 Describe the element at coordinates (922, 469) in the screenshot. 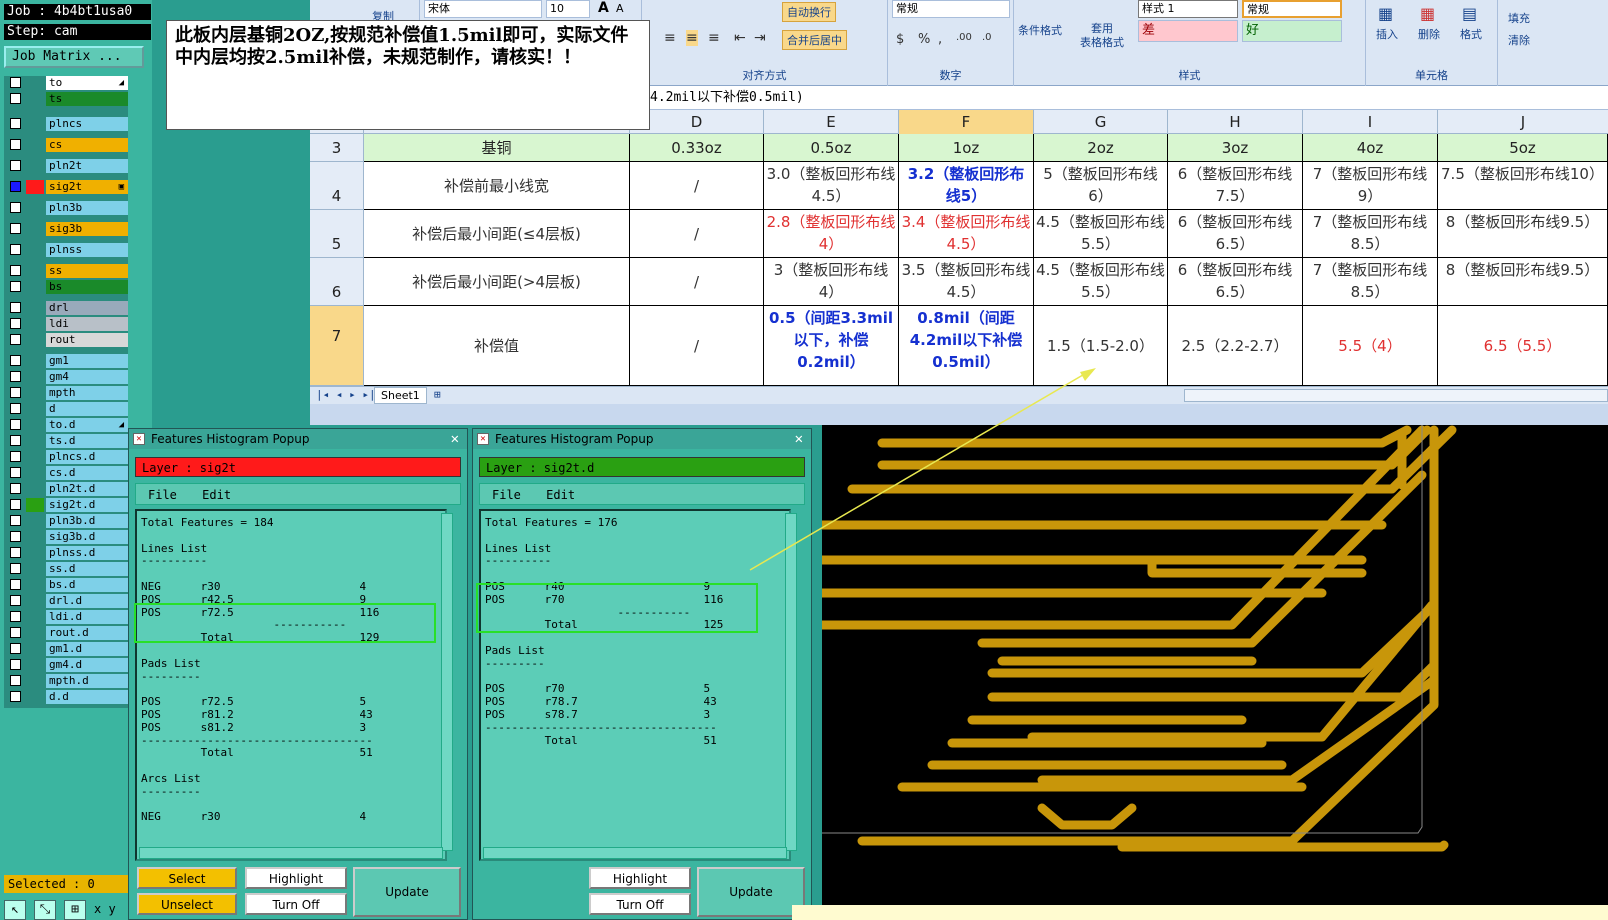

I see `annotation-arrow` at that location.